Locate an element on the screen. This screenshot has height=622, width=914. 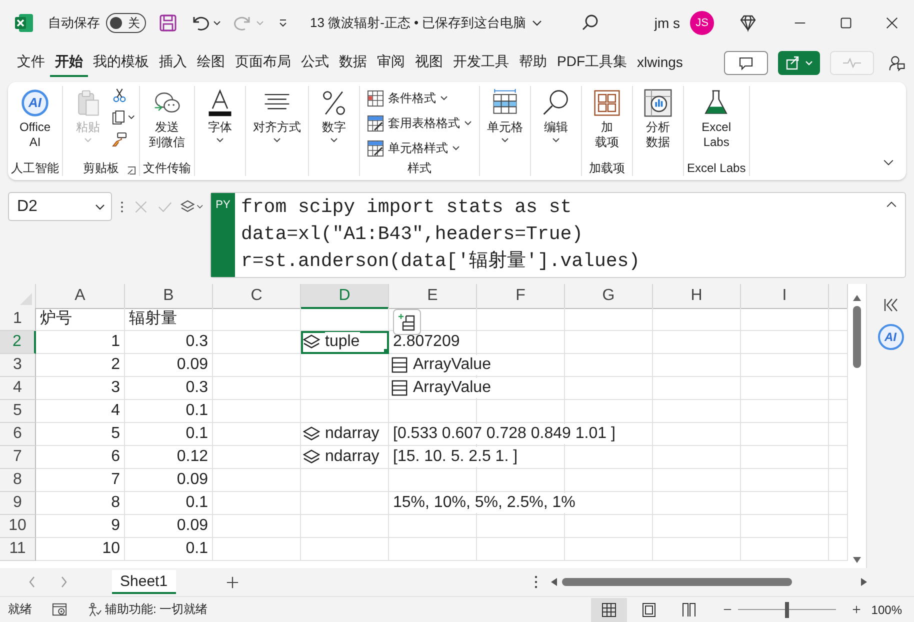
scissors-icon is located at coordinates (119, 95).